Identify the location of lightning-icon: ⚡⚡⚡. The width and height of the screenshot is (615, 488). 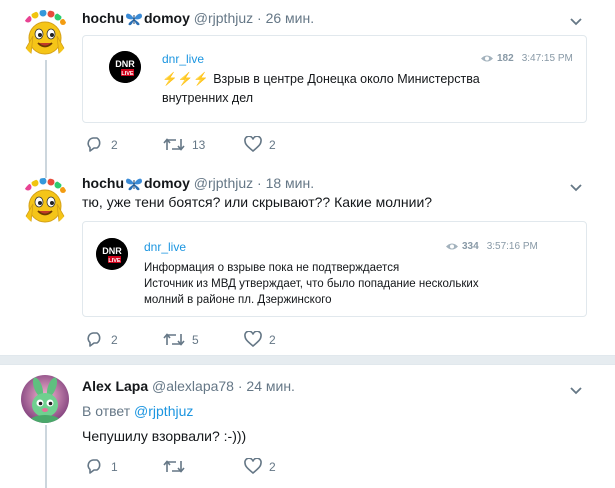
(185, 79).